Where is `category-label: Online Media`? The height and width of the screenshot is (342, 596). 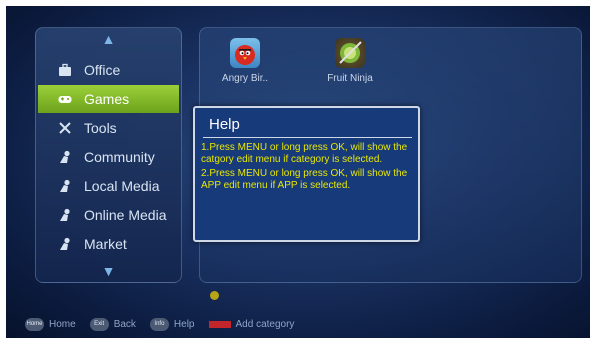
category-label: Online Media is located at coordinates (125, 215).